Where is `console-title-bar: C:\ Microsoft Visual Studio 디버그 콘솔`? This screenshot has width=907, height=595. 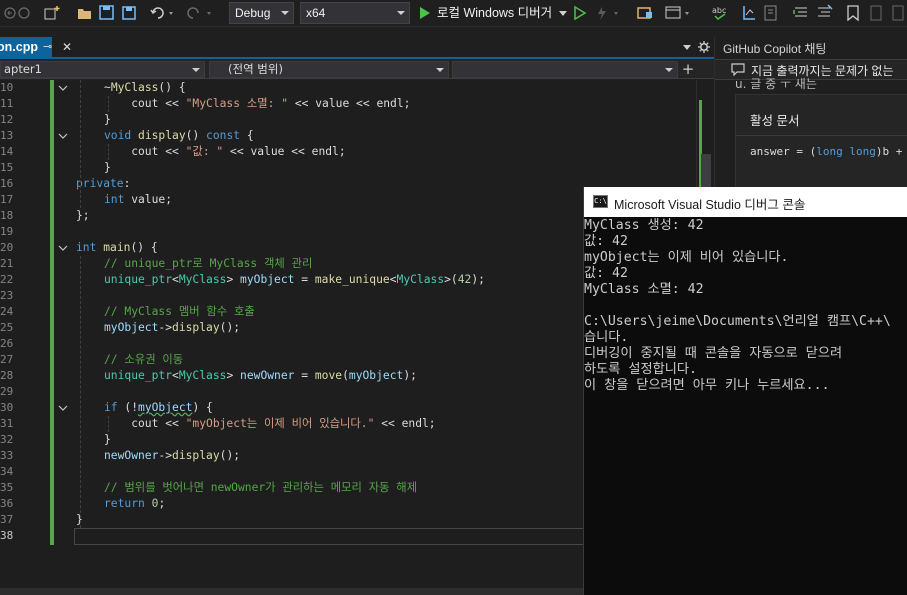 console-title-bar: C:\ Microsoft Visual Studio 디버그 콘솔 is located at coordinates (745, 202).